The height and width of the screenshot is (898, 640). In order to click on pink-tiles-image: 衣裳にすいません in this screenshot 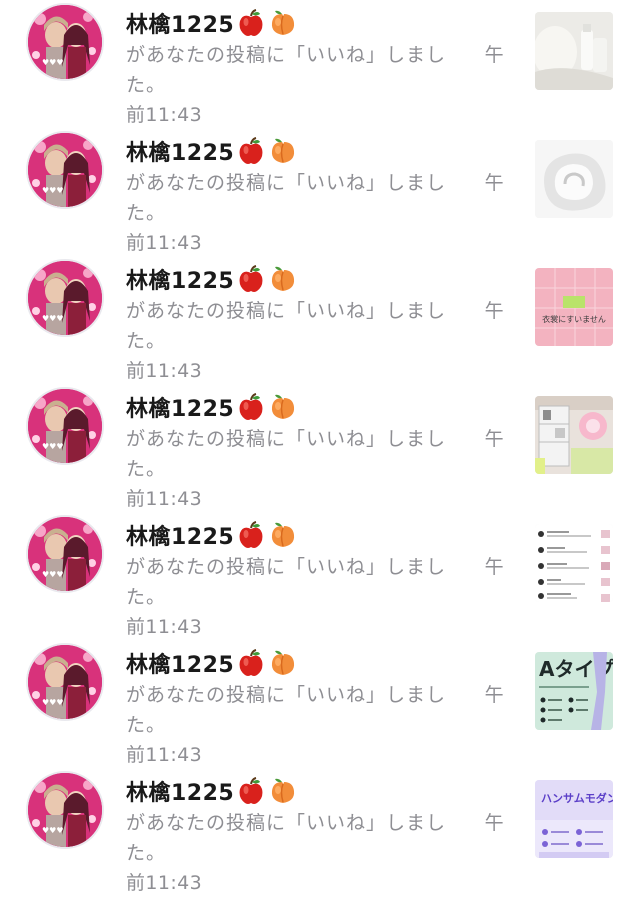, I will do `click(574, 307)`.